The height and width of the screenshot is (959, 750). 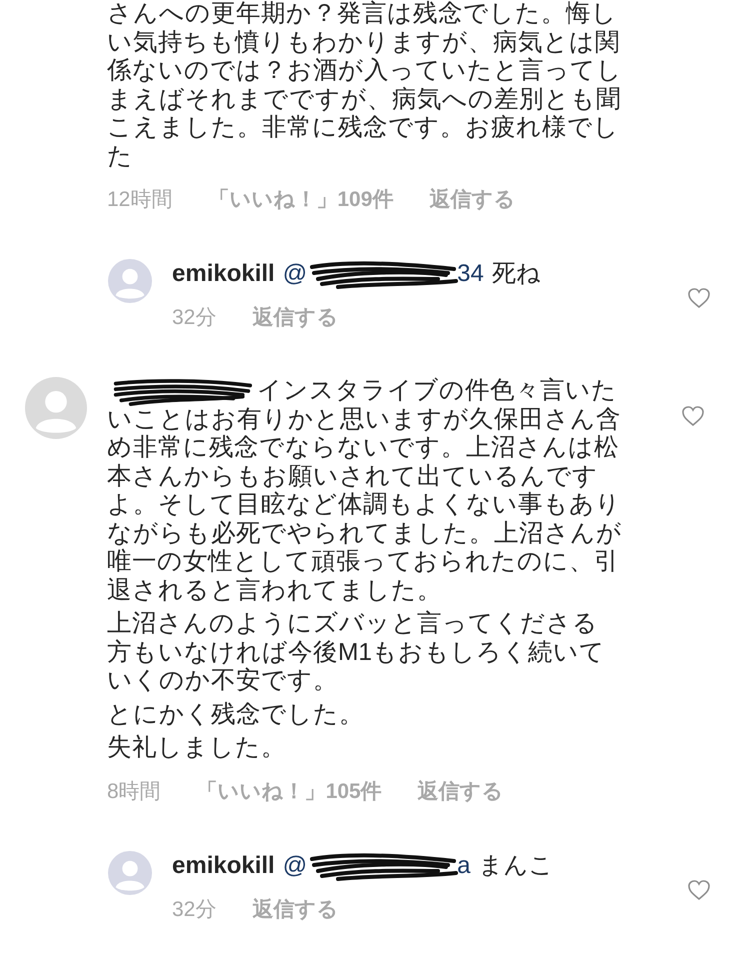 What do you see at coordinates (516, 274) in the screenshot?
I see `reply-text: 死ね` at bounding box center [516, 274].